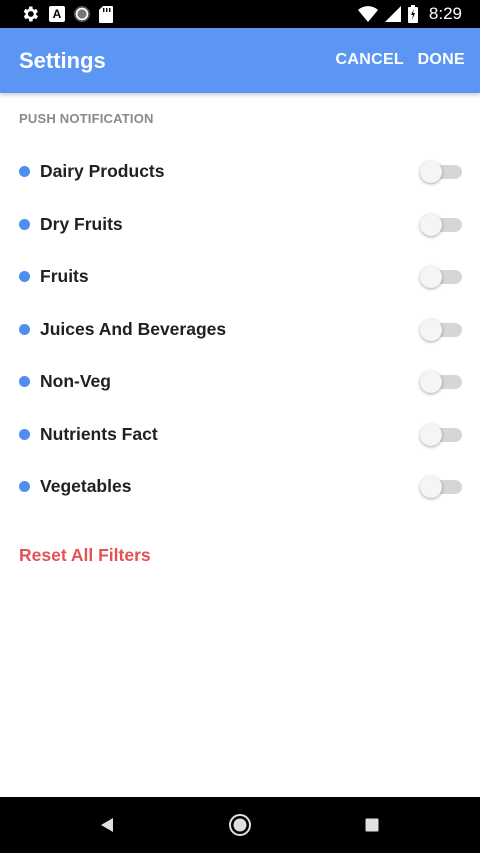 Image resolution: width=480 pixels, height=853 pixels. I want to click on circle-icon, so click(82, 14).